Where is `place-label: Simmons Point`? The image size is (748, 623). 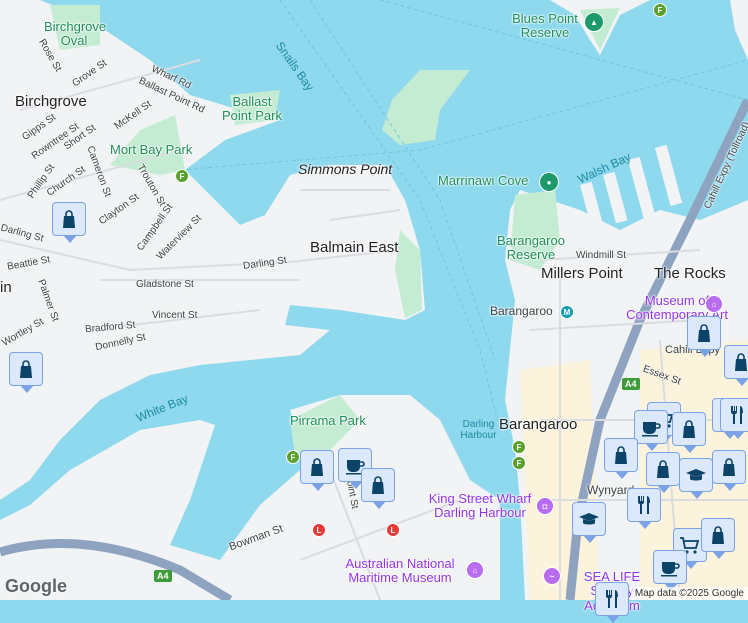 place-label: Simmons Point is located at coordinates (345, 169).